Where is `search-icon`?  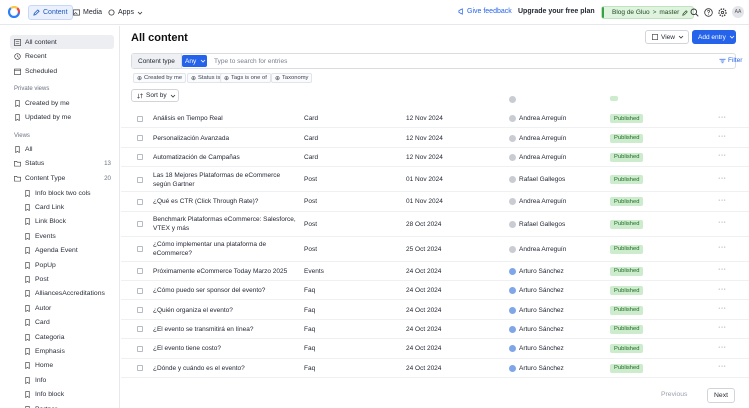
search-icon is located at coordinates (694, 12).